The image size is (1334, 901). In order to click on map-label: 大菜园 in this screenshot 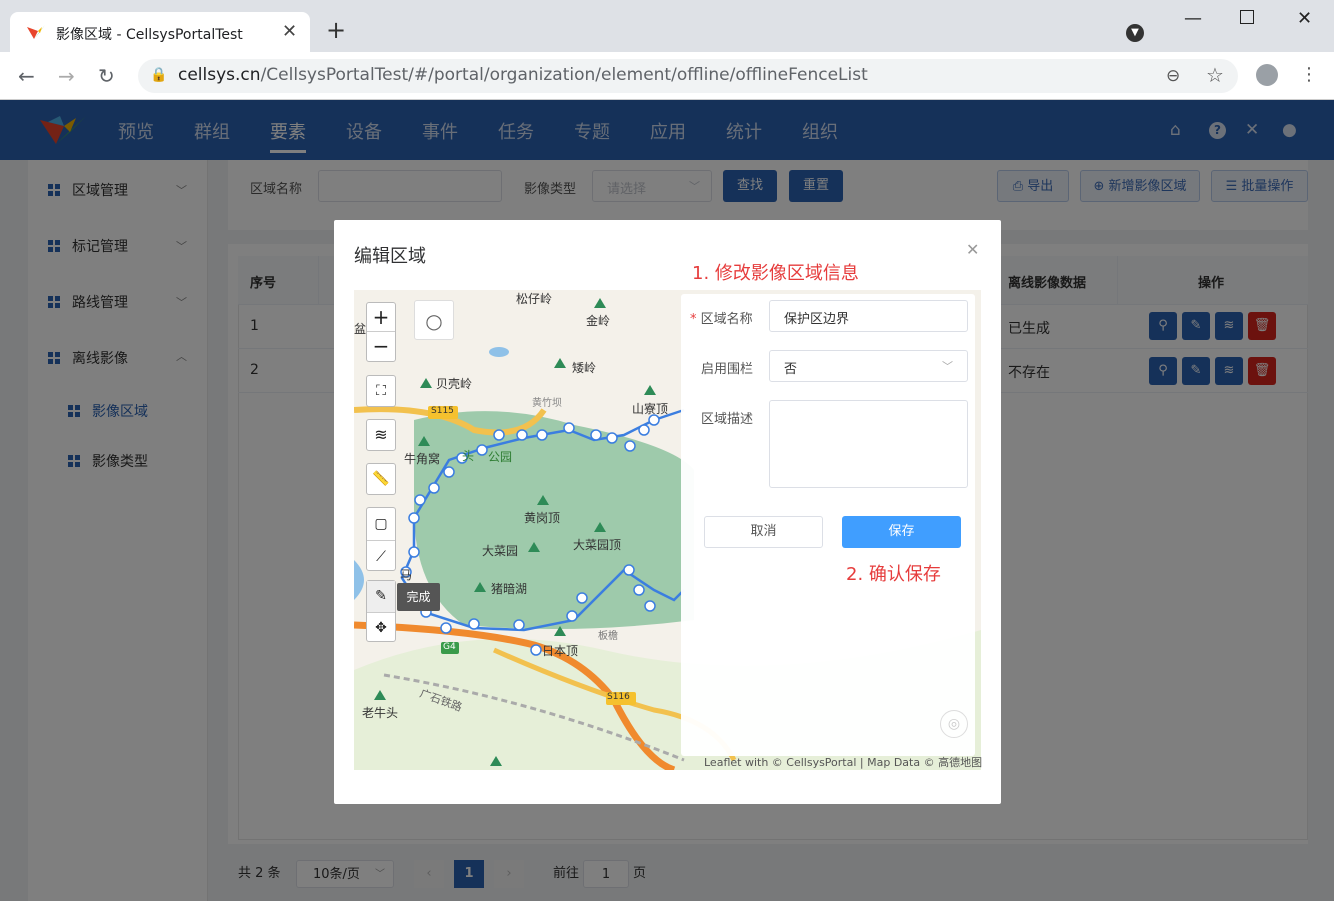, I will do `click(500, 551)`.